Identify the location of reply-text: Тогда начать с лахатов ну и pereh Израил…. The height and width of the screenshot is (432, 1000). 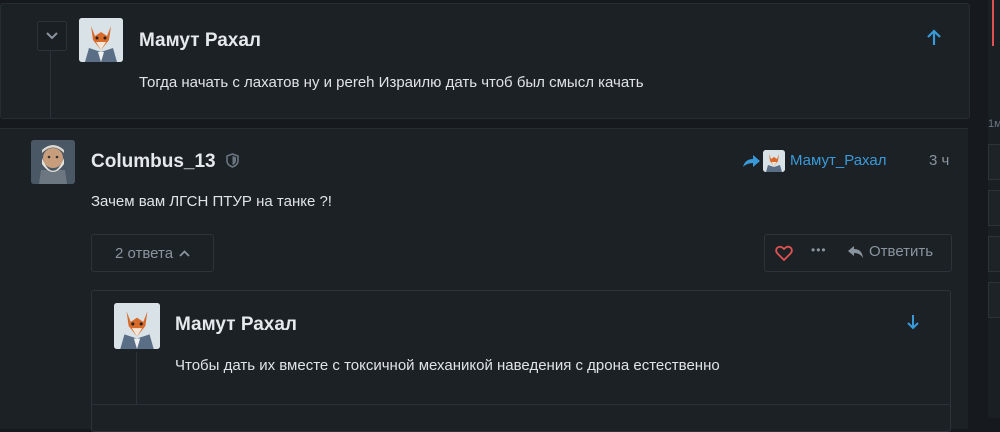
(391, 82).